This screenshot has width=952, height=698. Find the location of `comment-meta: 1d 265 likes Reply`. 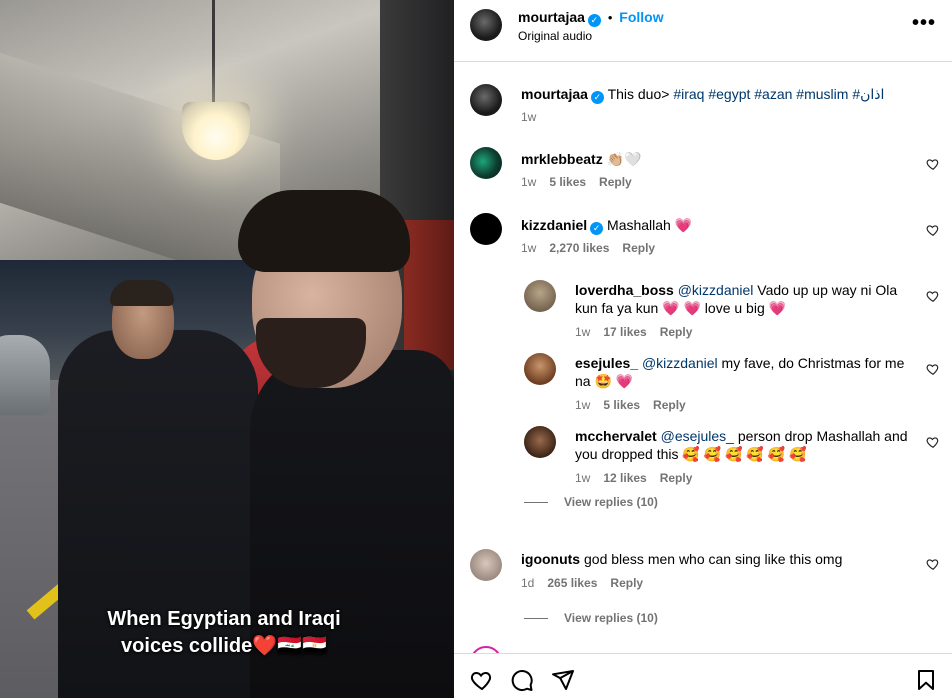

comment-meta: 1d 265 likes Reply is located at coordinates (588, 583).